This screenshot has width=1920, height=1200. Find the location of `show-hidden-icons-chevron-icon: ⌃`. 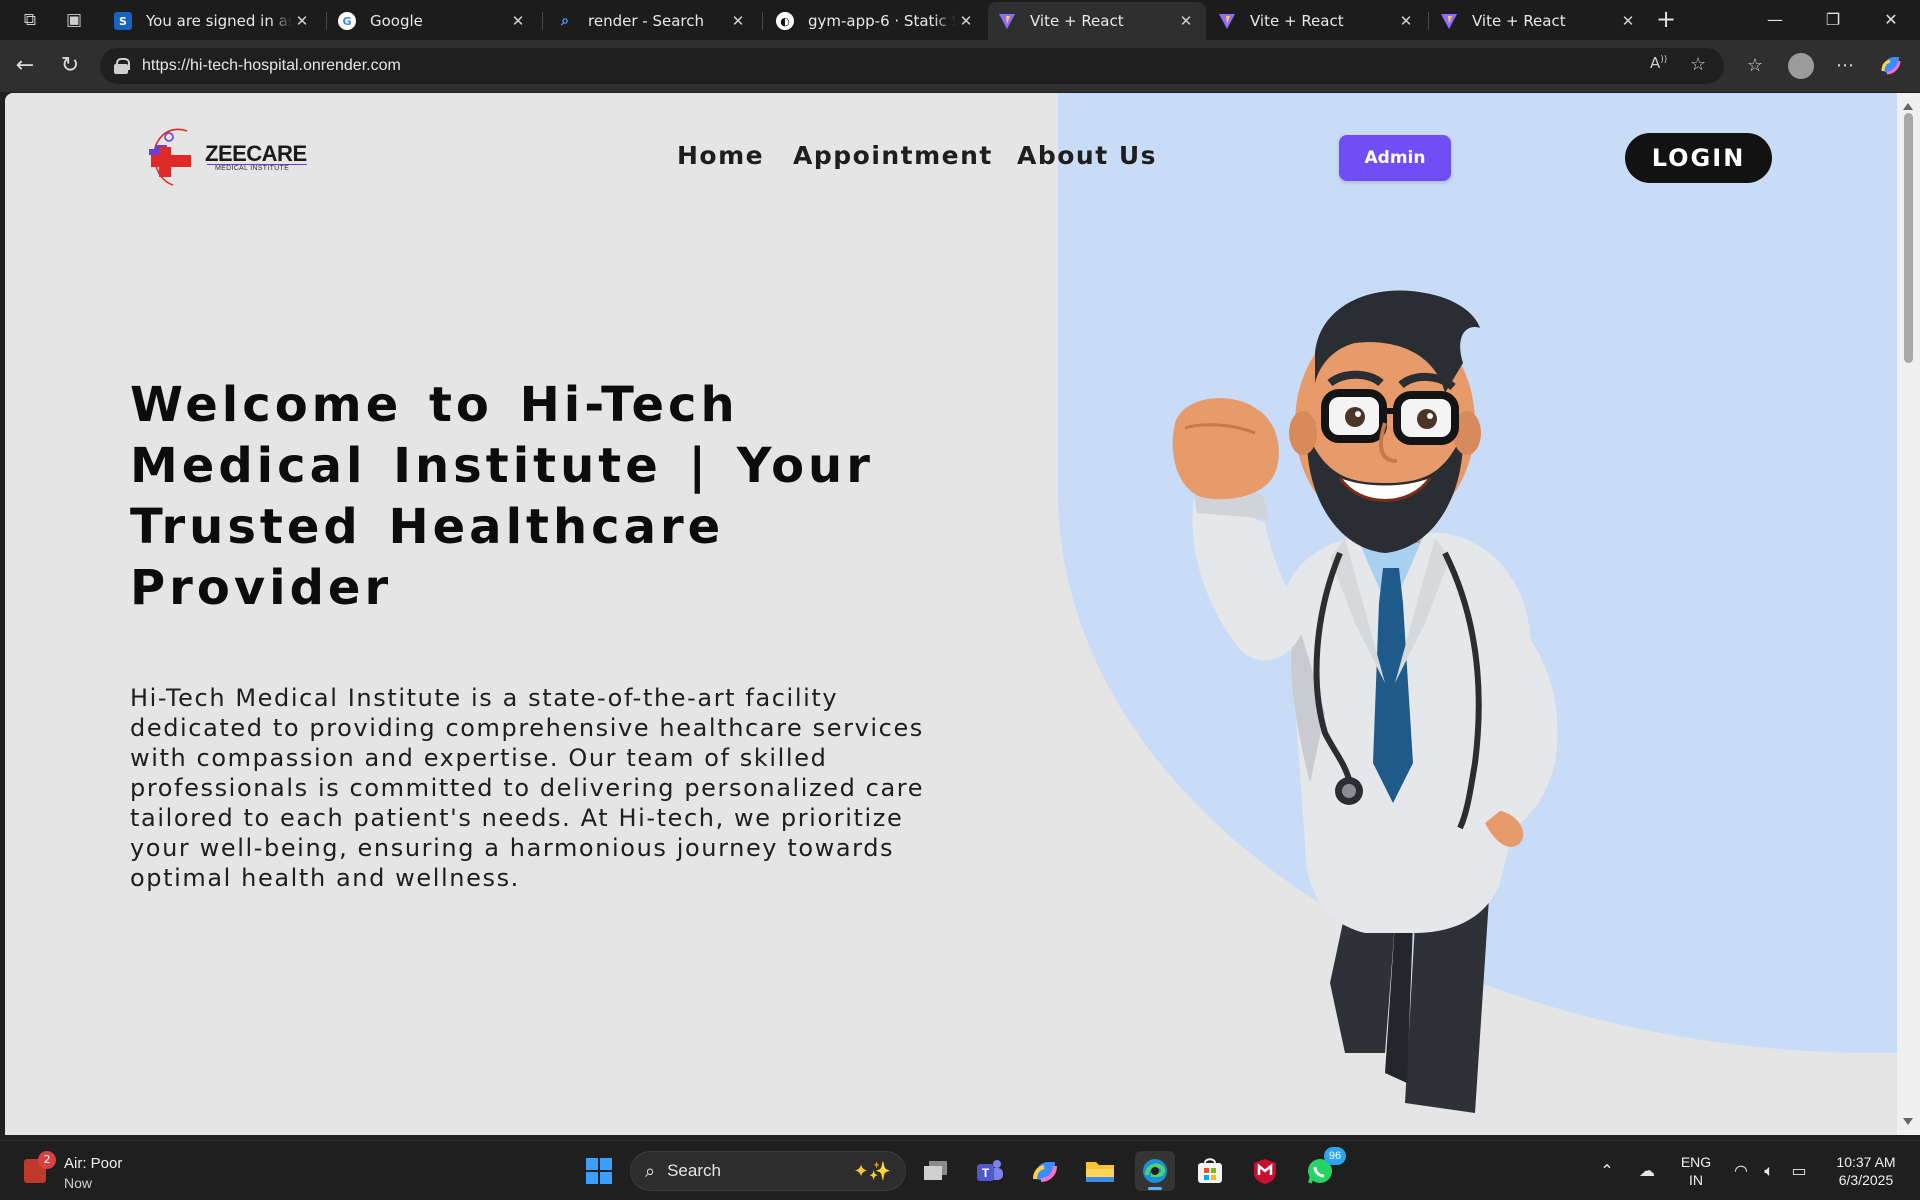

show-hidden-icons-chevron-icon: ⌃ is located at coordinates (1607, 1170).